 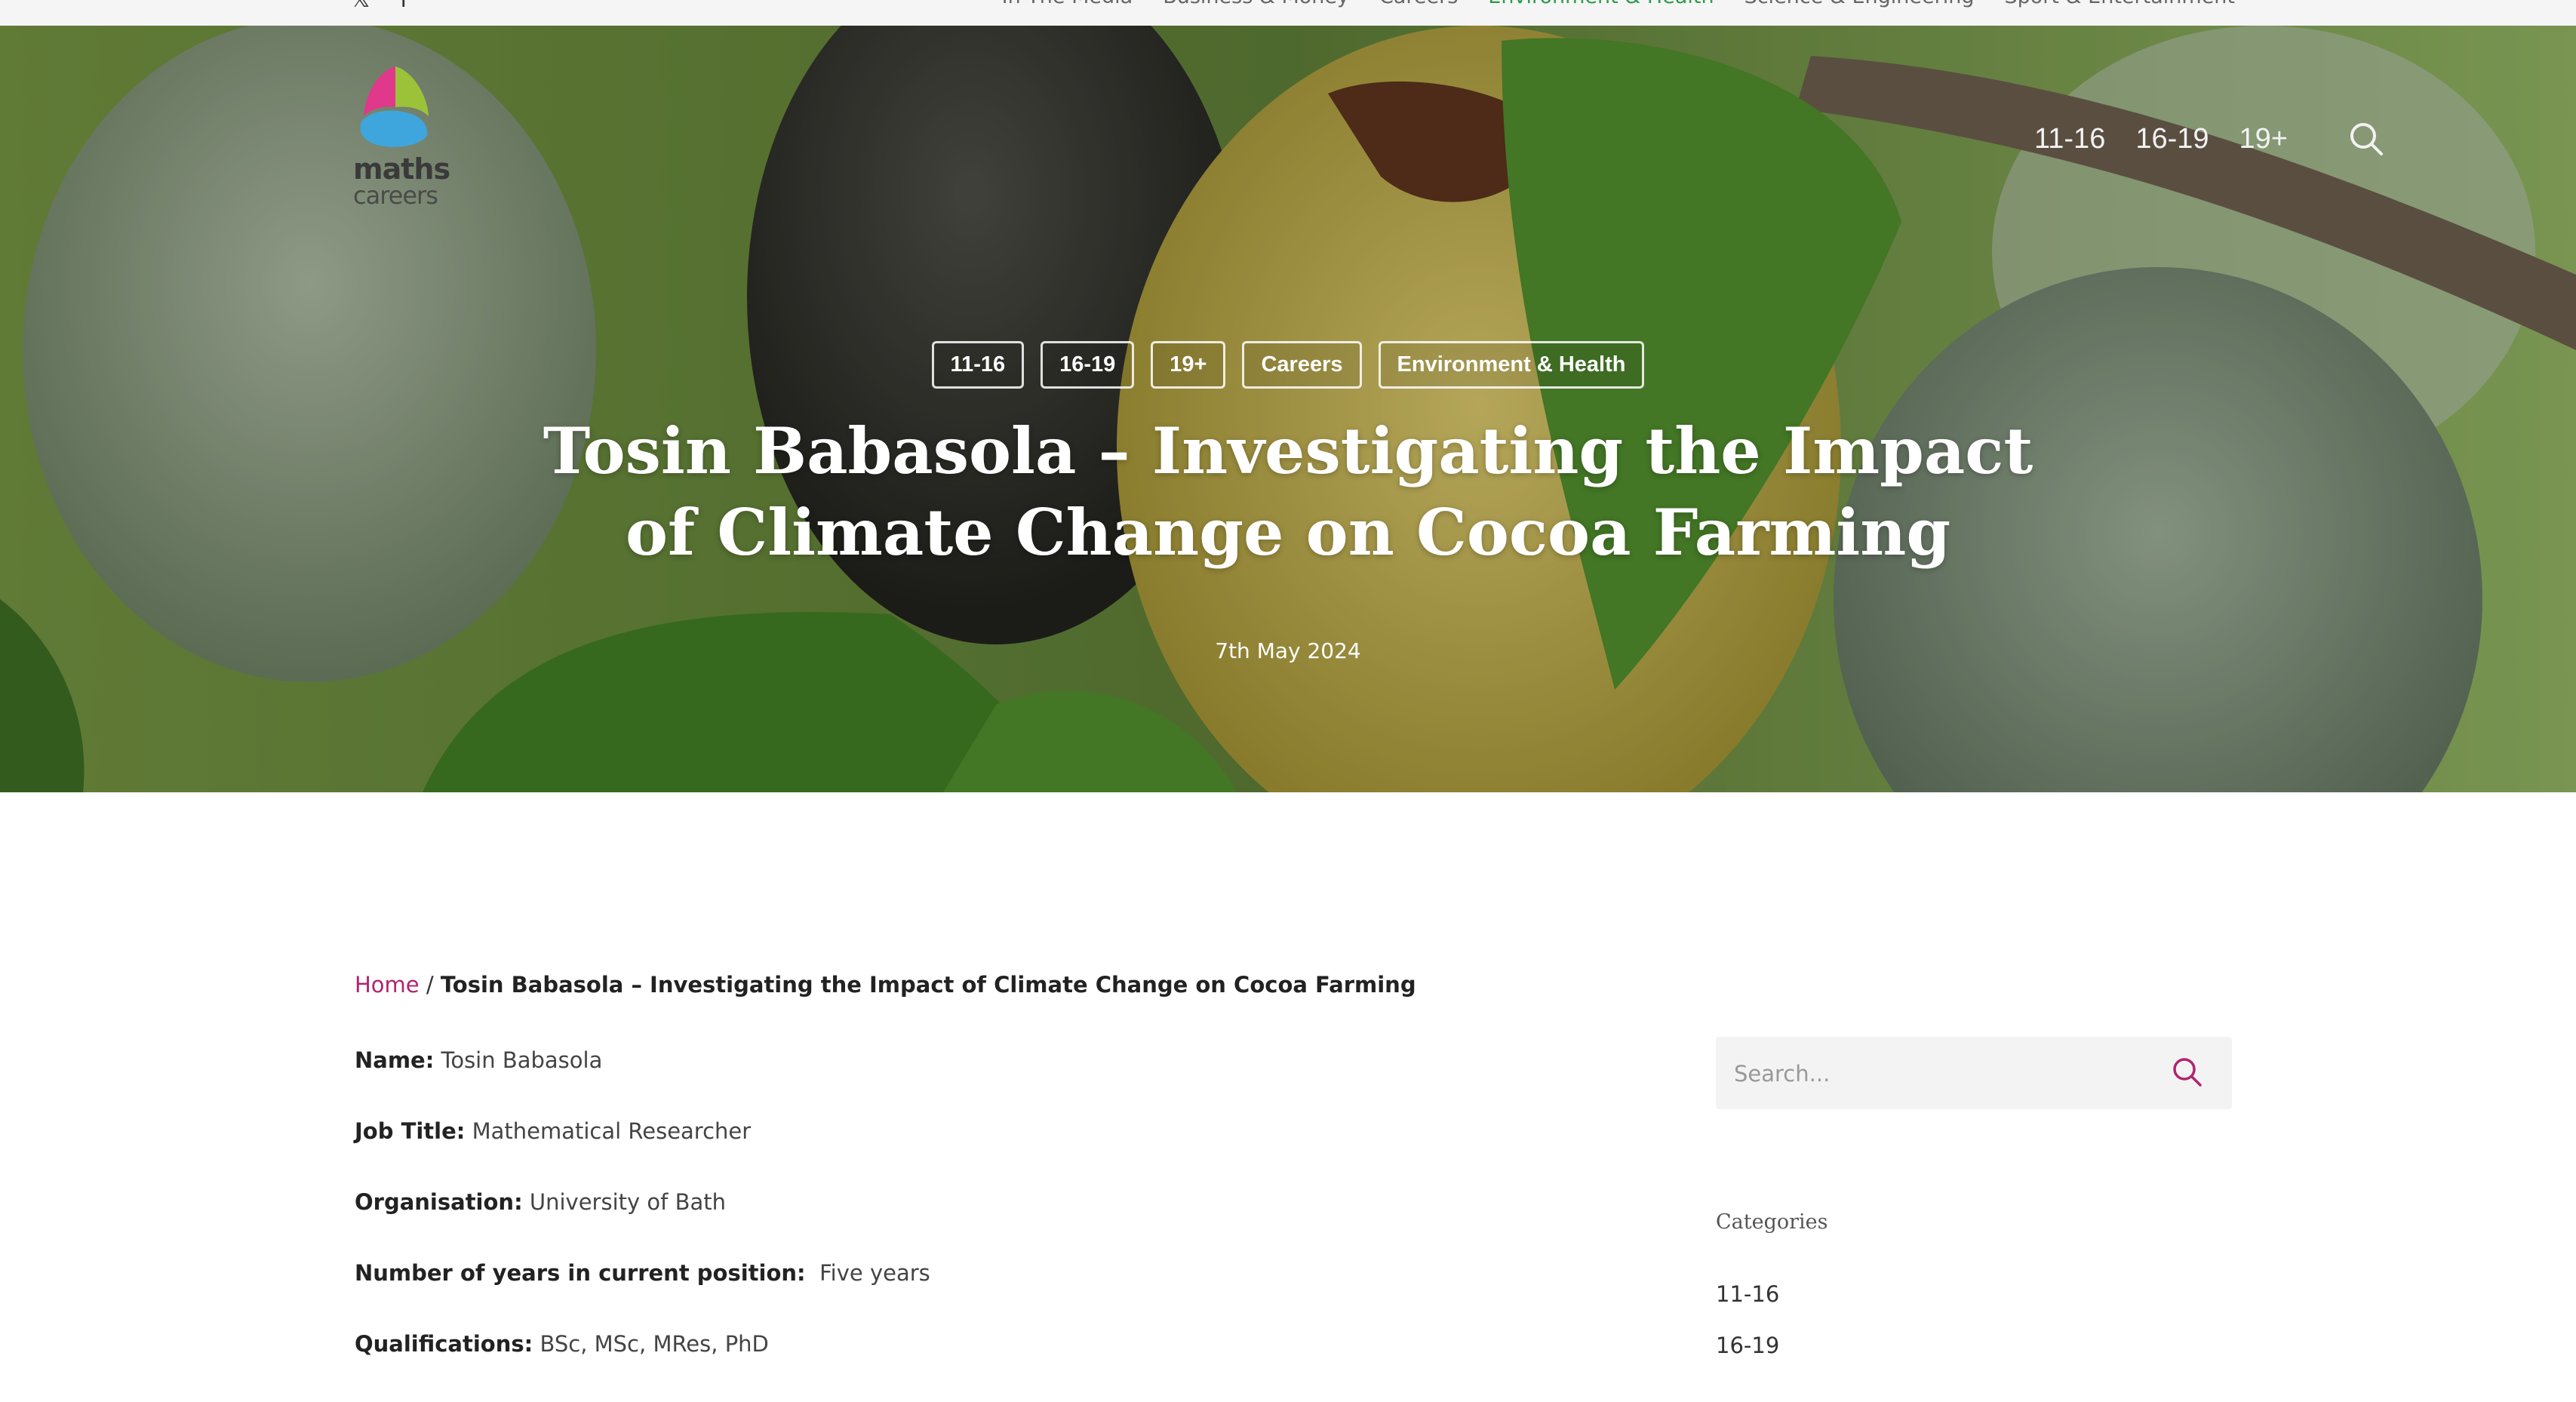 What do you see at coordinates (1747, 1358) in the screenshot?
I see `category-item-16-19: 16-19` at bounding box center [1747, 1358].